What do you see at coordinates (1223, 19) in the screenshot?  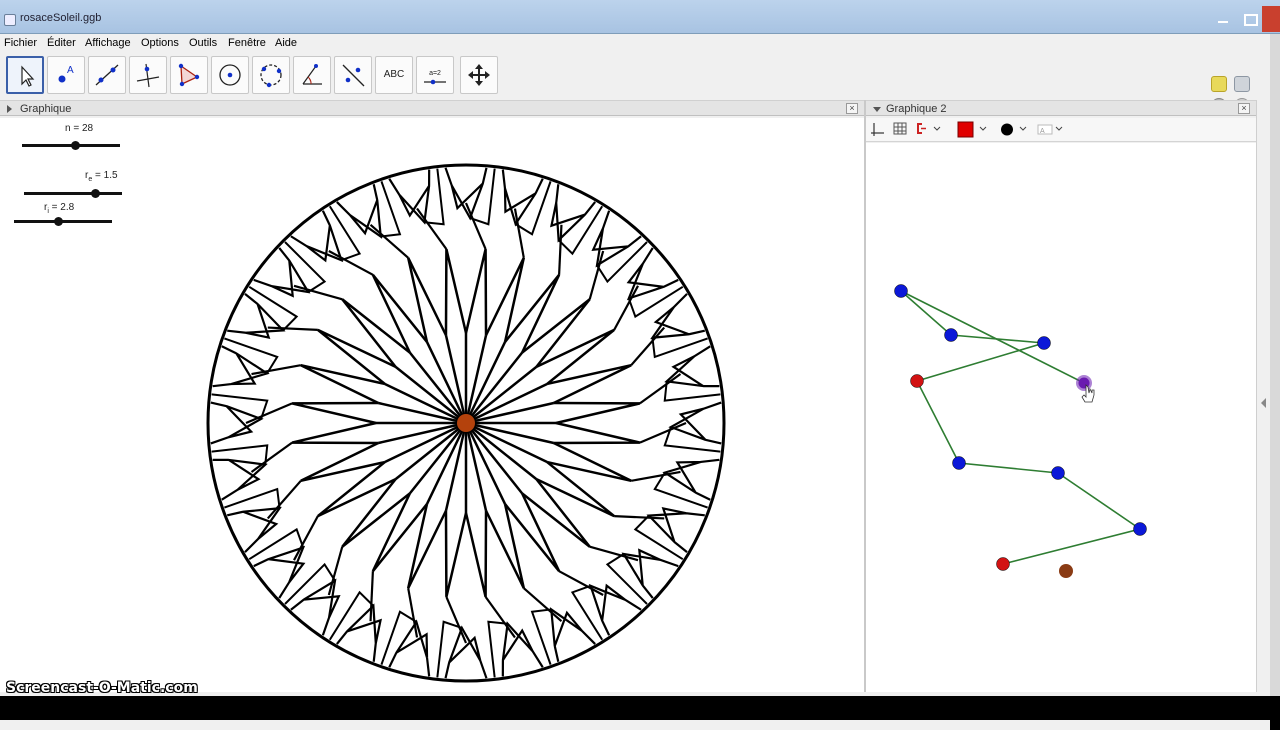 I see `minimize-button` at bounding box center [1223, 19].